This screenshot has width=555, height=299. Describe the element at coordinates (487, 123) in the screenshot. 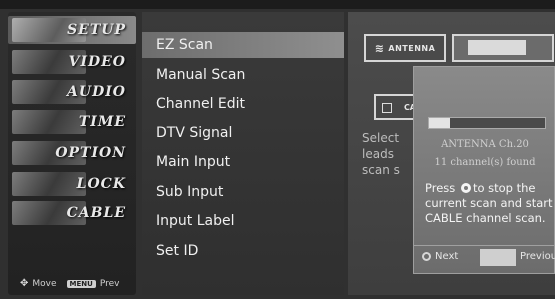

I see `scan-progress-bar` at that location.